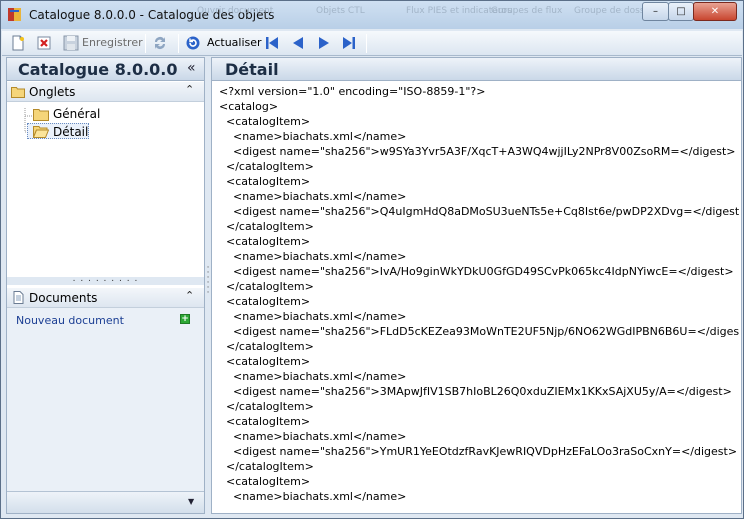 The image size is (744, 519). What do you see at coordinates (235, 11) in the screenshot?
I see `ghost-text: Ouvrir document` at bounding box center [235, 11].